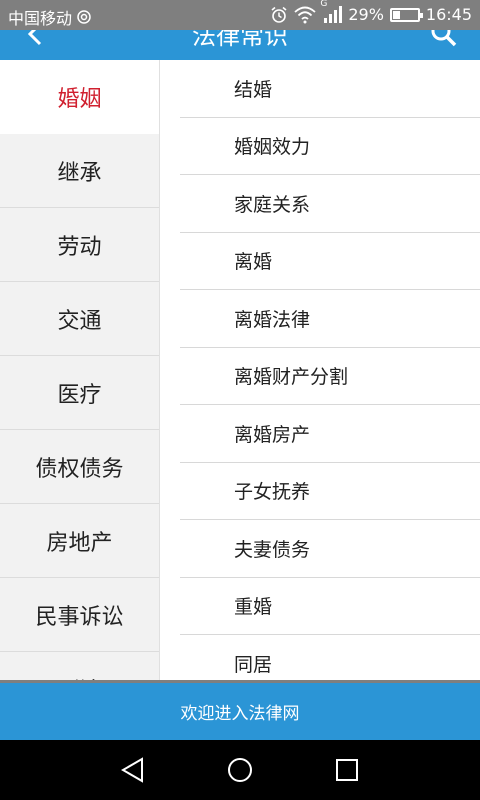 The height and width of the screenshot is (800, 480). I want to click on category-item: 交通, so click(79, 319).